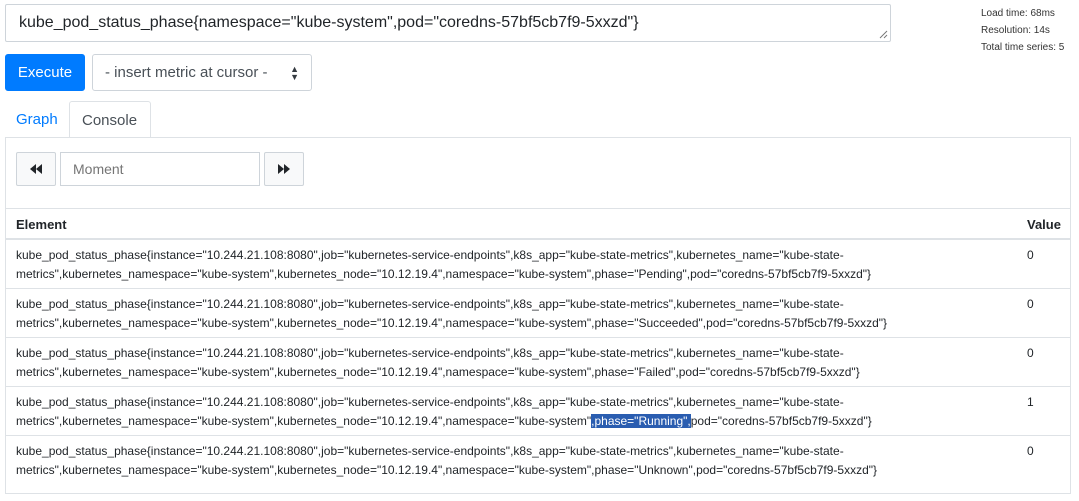 The height and width of the screenshot is (501, 1079). I want to click on insert-metric-select: - insert metric at cursor - ▲ ▼, so click(202, 72).